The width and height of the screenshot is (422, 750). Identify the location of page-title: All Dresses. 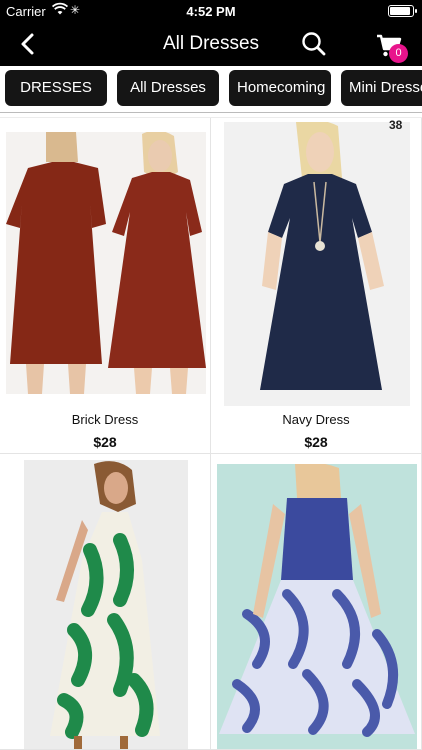
(211, 43).